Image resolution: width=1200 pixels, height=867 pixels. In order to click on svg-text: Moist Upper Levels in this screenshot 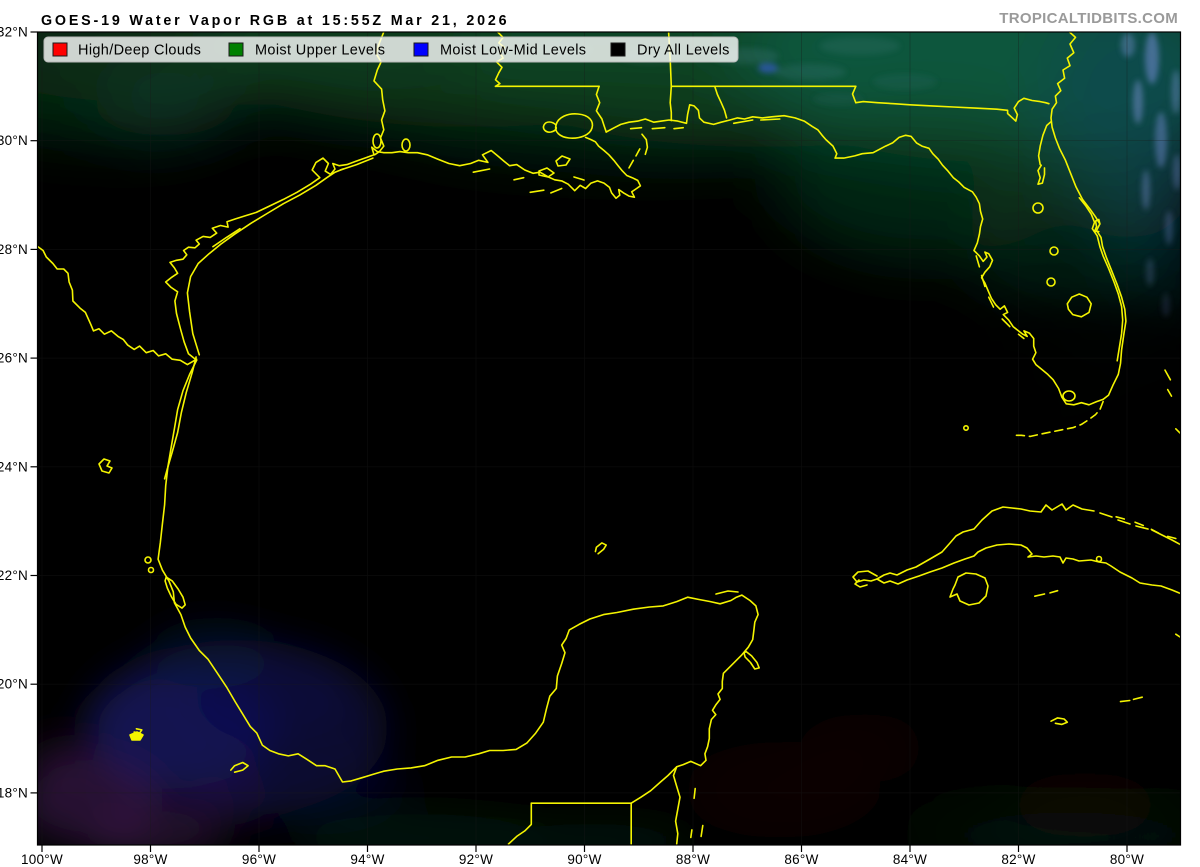, I will do `click(320, 51)`.